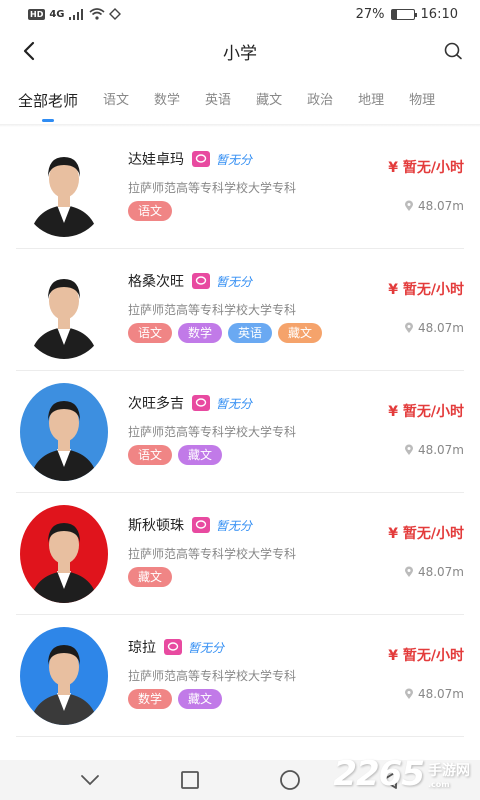 The width and height of the screenshot is (480, 800). I want to click on square-icon, so click(190, 780).